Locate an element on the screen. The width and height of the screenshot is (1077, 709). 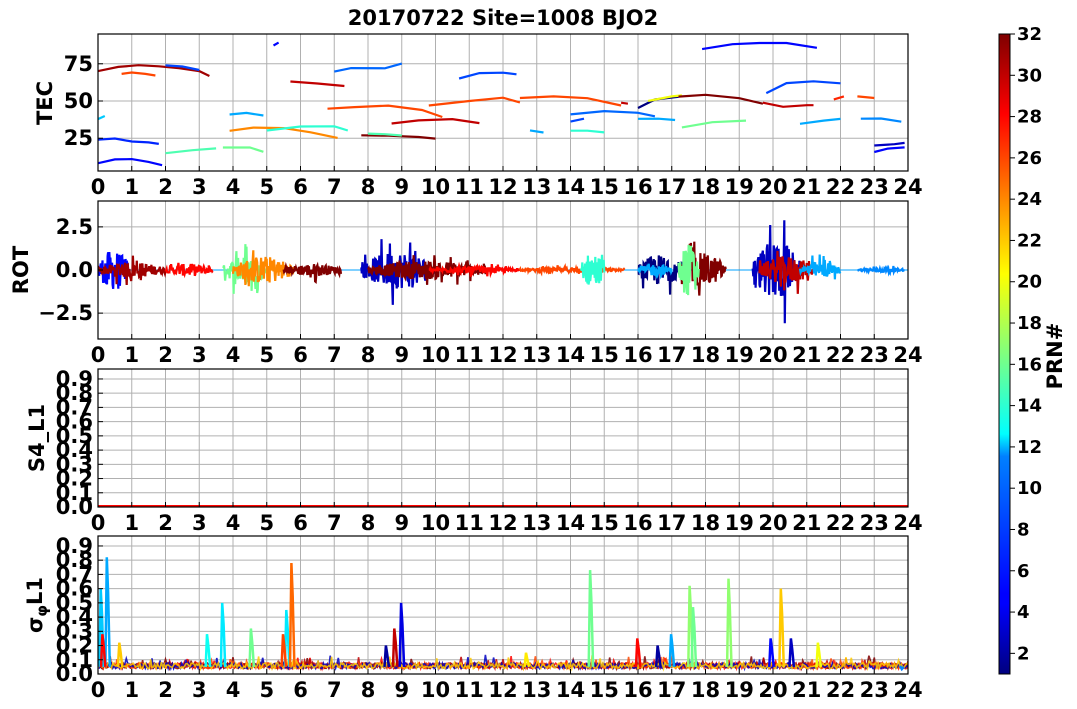
colorbar-tick-label: 22 is located at coordinates (1029, 240).